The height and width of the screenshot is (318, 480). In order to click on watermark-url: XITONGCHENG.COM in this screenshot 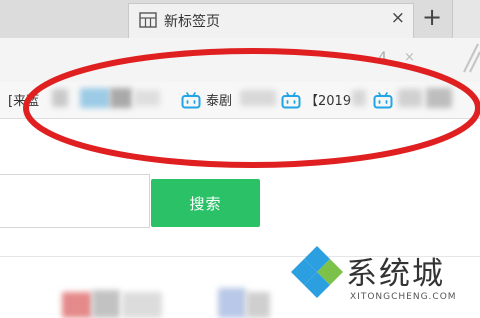, I will do `click(403, 297)`.